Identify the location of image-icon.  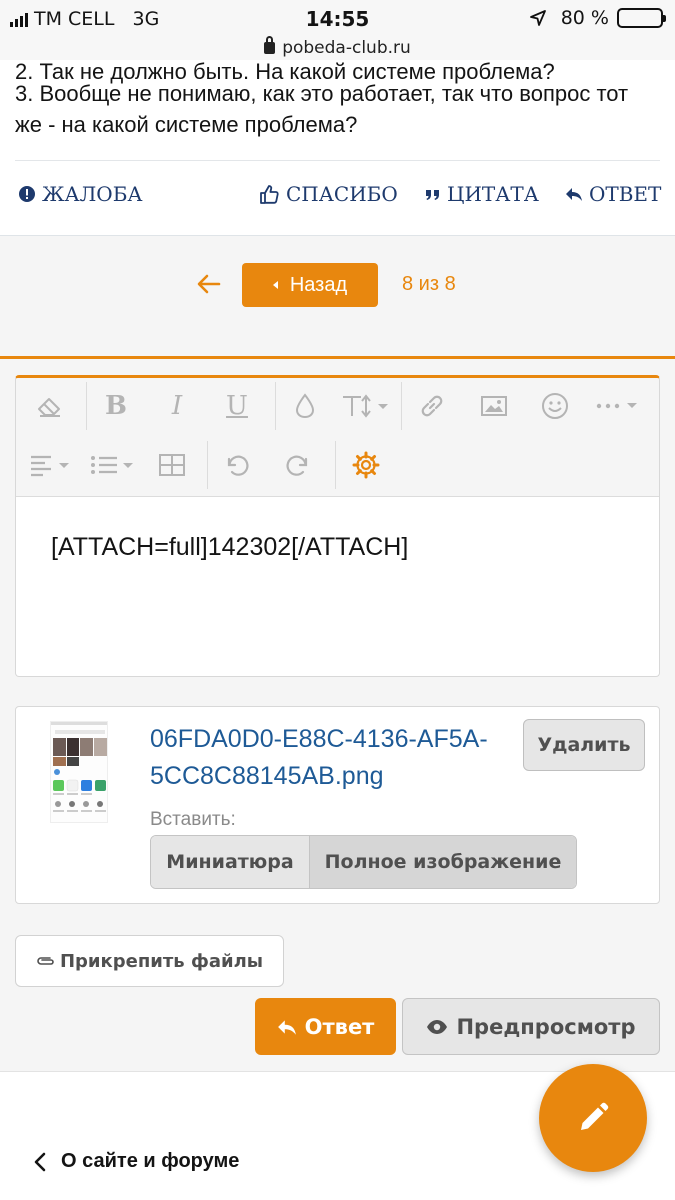
(494, 406).